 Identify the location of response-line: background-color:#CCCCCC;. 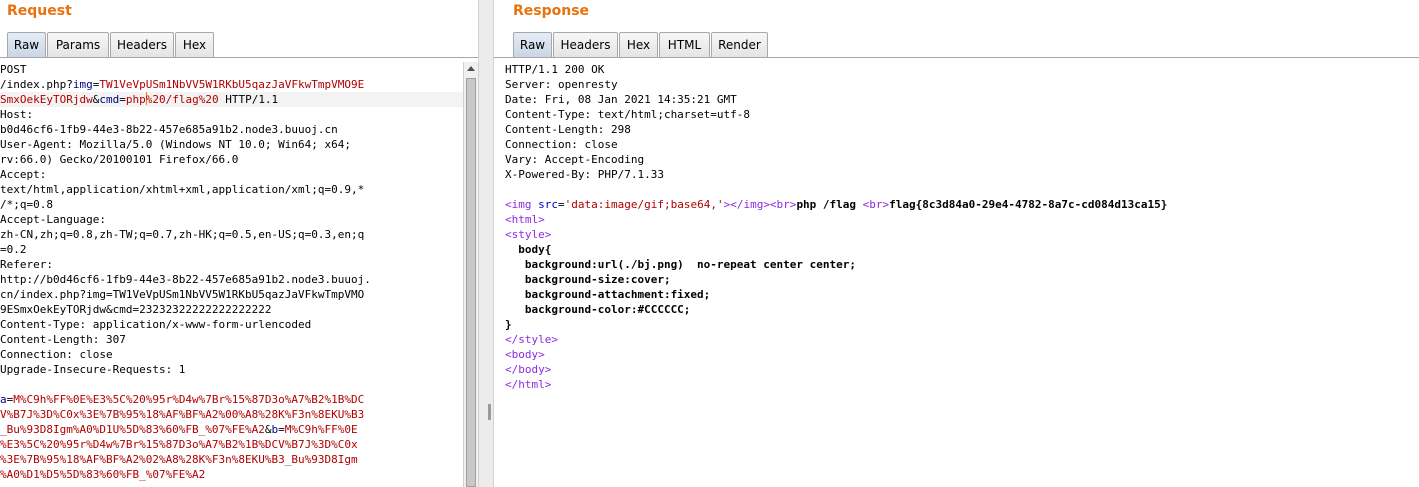
(836, 309).